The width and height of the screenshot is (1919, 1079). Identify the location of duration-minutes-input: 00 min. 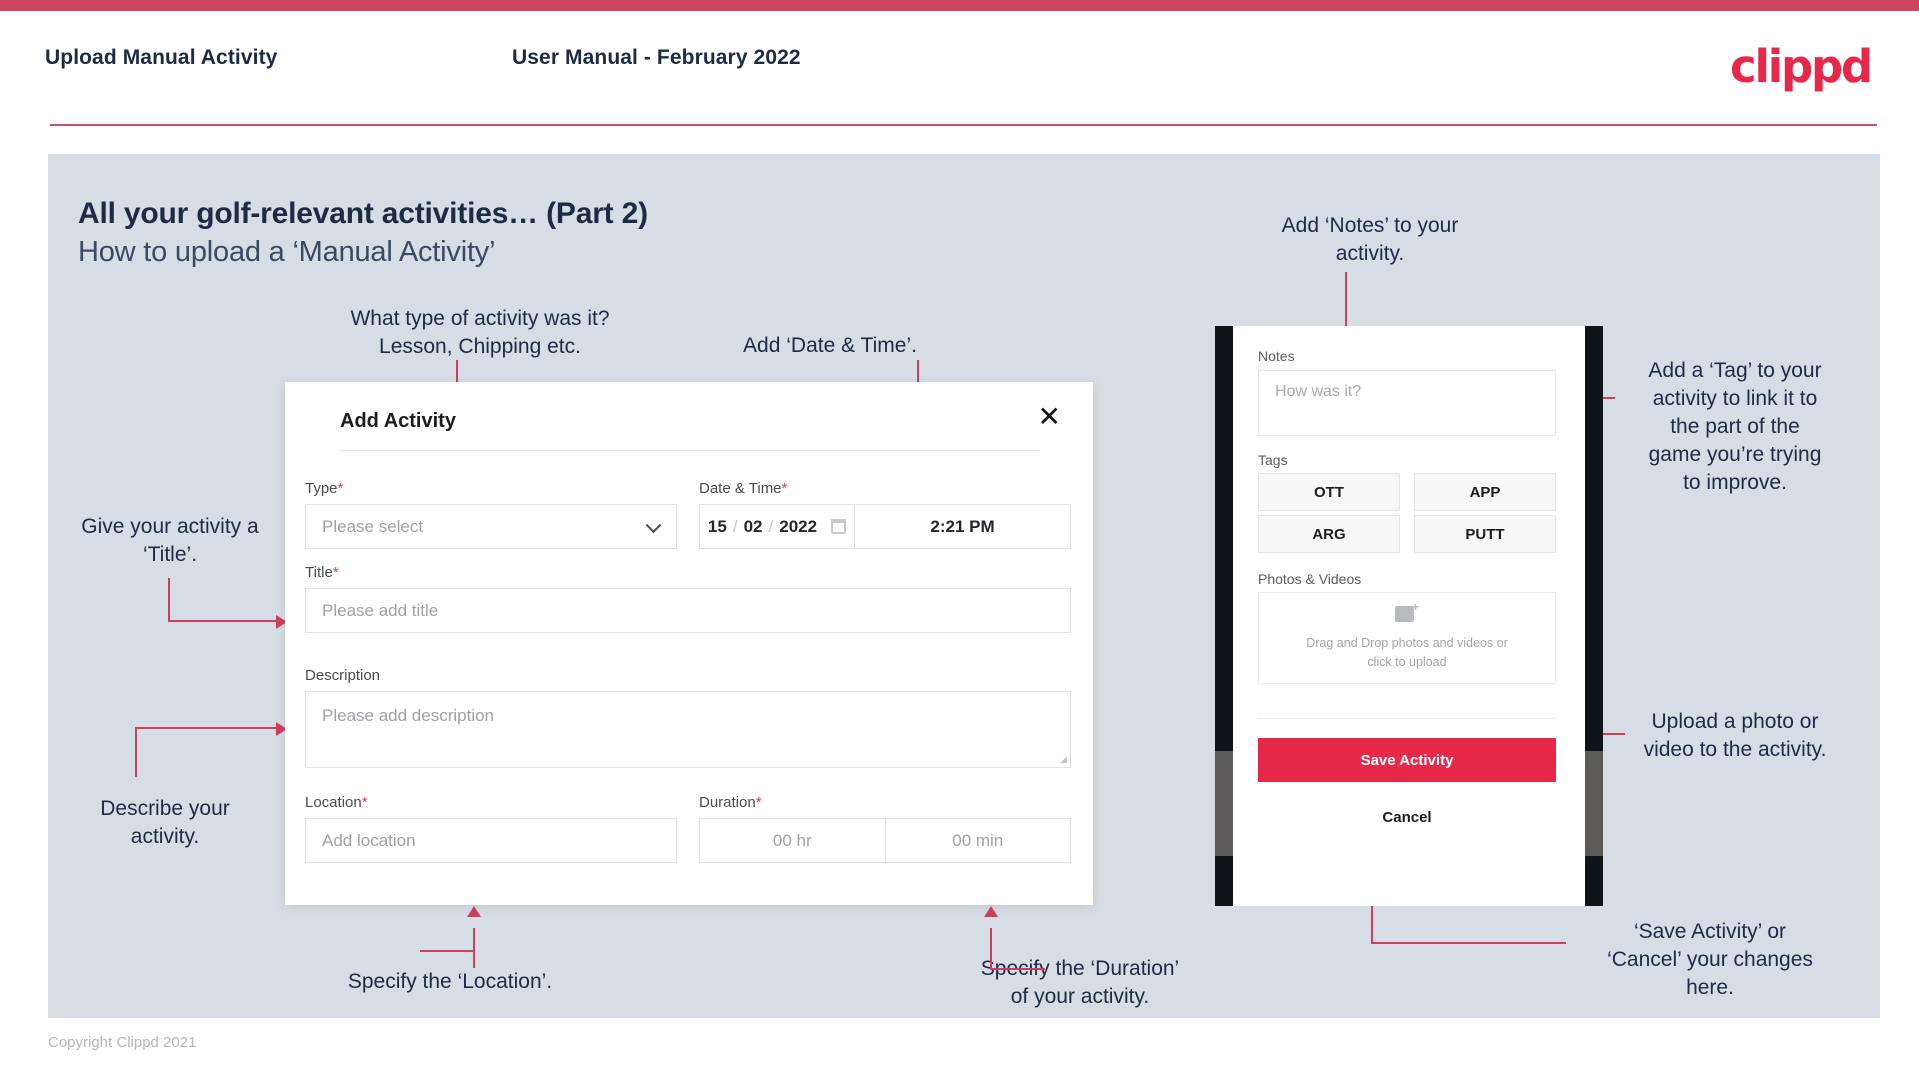
(978, 840).